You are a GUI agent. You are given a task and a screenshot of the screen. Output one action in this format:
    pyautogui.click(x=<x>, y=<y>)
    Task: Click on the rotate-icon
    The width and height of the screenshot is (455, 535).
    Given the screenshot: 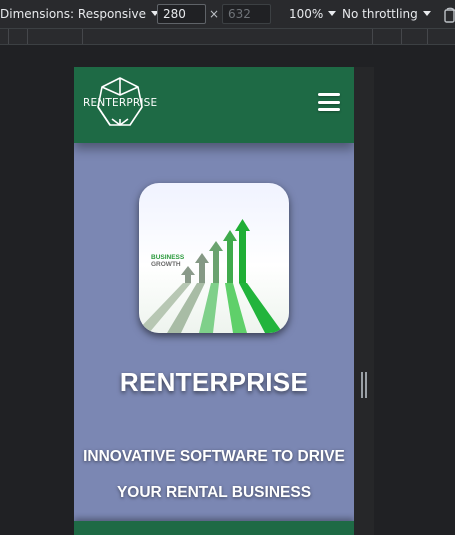 What is the action you would take?
    pyautogui.click(x=449, y=15)
    